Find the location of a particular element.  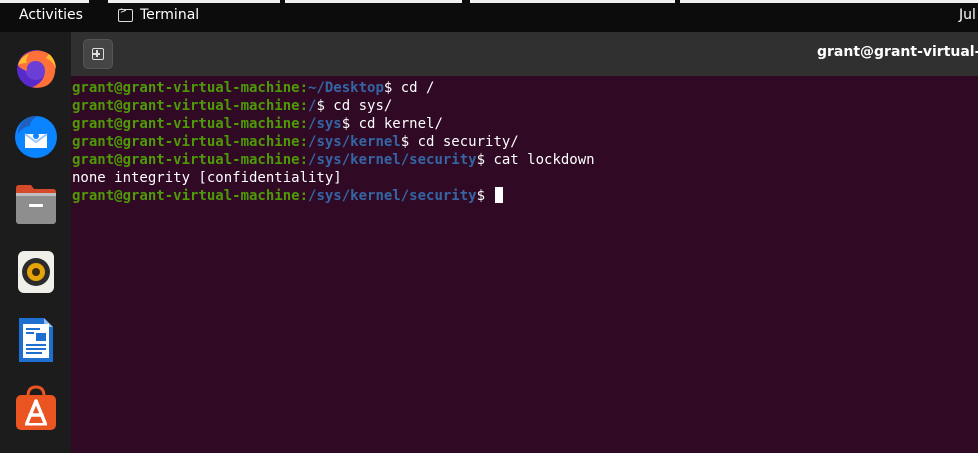

new-tab-button is located at coordinates (98, 54).